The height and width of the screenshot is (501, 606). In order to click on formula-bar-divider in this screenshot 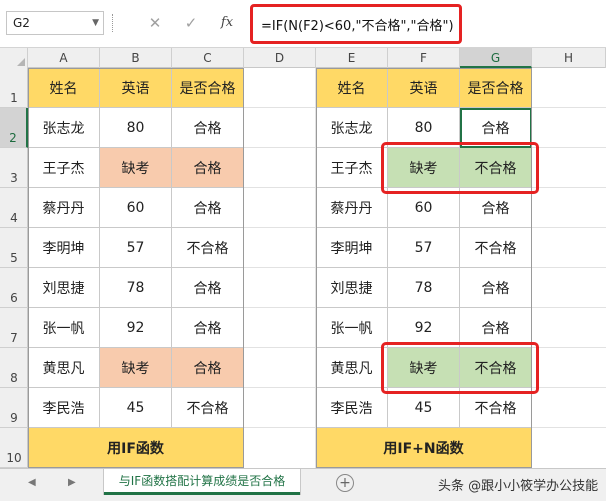, I will do `click(113, 23)`.